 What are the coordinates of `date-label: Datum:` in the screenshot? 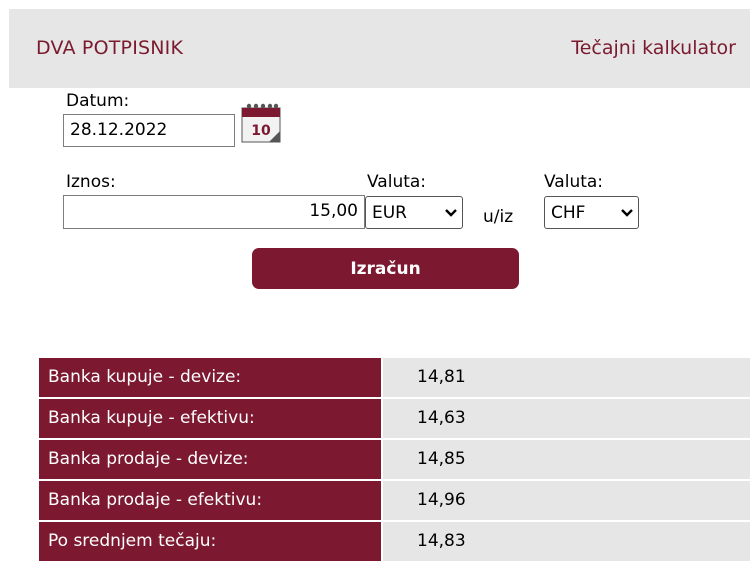 It's located at (98, 101).